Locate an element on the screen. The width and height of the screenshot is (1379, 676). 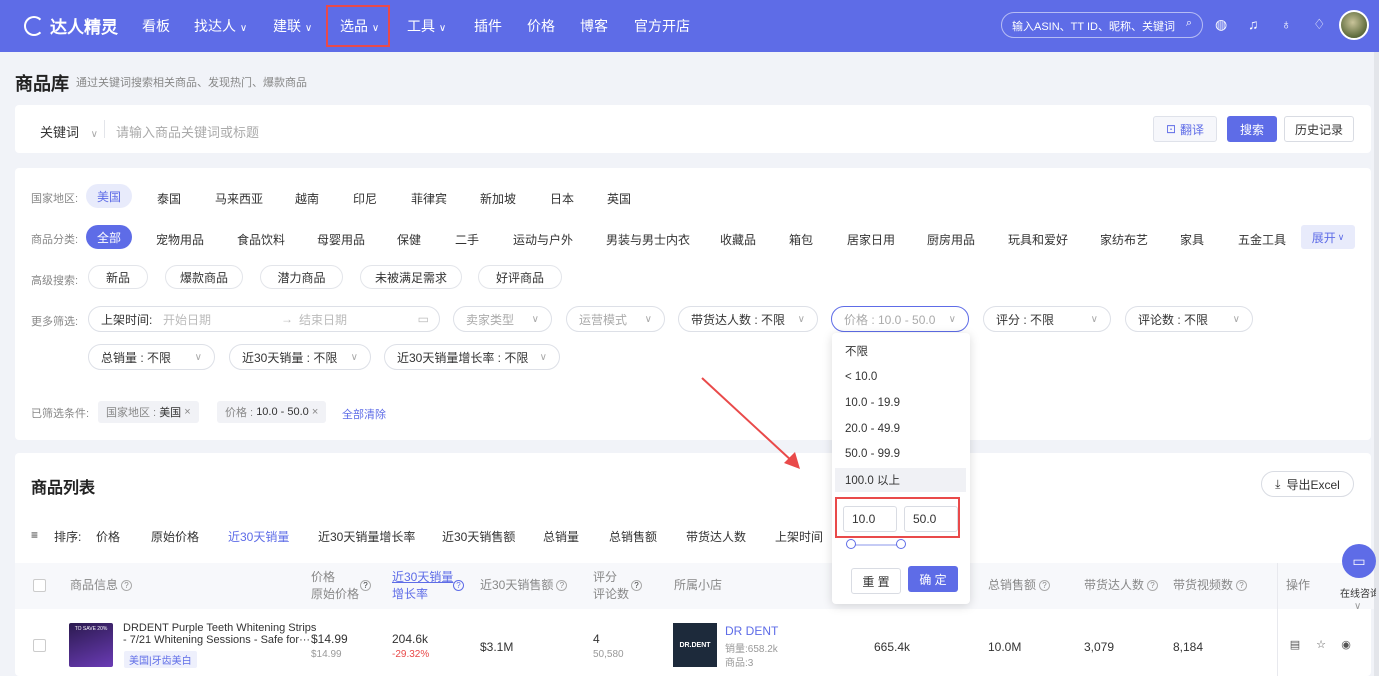
category-option: 全部 is located at coordinates (109, 237).